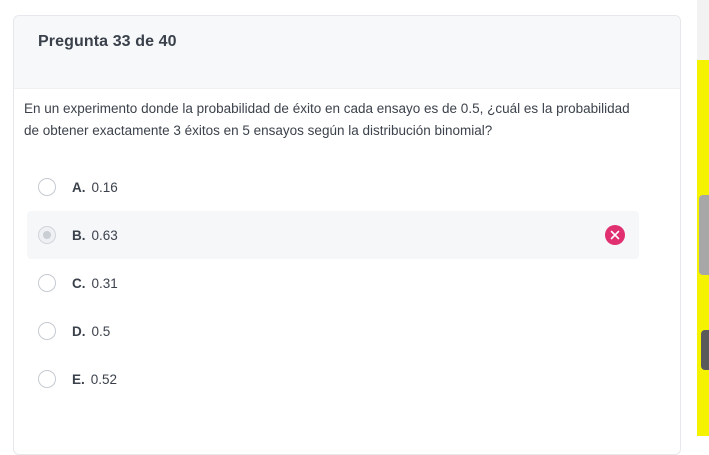 This screenshot has height=455, width=709. What do you see at coordinates (333, 187) in the screenshot?
I see `option-a: A. 0.16` at bounding box center [333, 187].